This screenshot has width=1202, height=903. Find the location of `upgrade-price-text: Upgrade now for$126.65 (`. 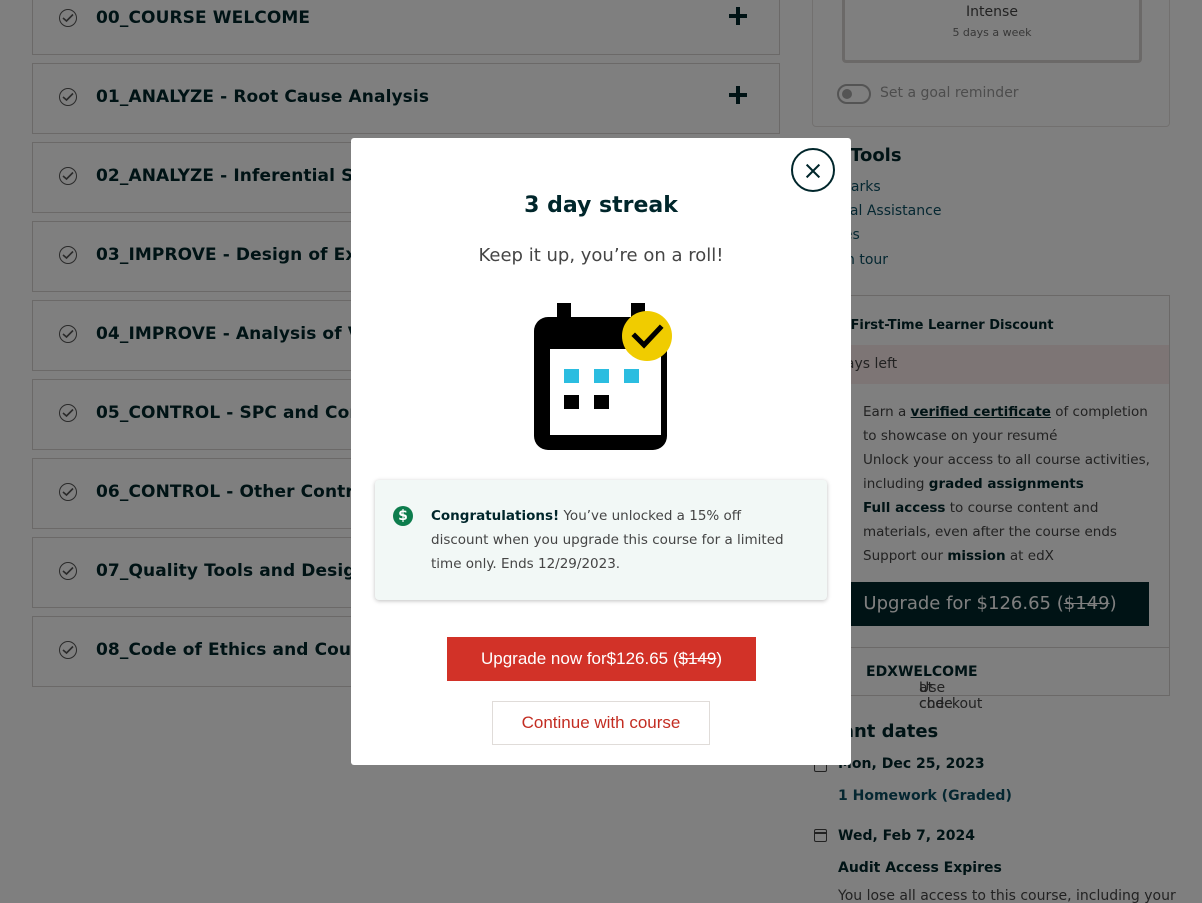

upgrade-price-text: Upgrade now for$126.65 ( is located at coordinates (579, 658).